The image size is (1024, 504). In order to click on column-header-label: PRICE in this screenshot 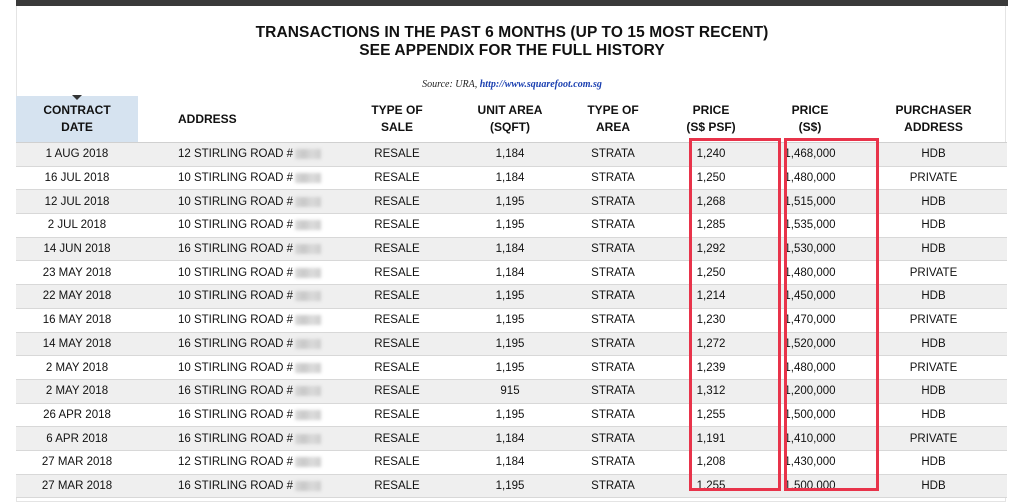, I will do `click(810, 110)`.